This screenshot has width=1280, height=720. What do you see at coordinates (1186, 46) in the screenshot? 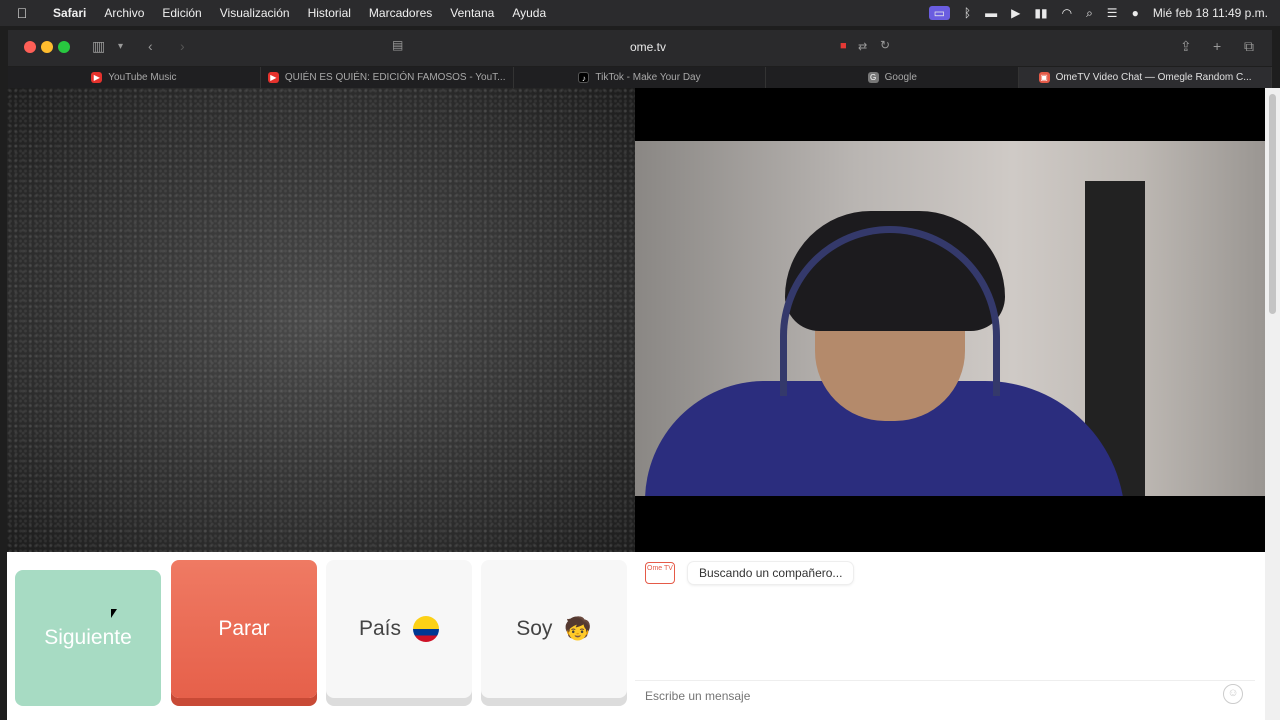
I see `share-icon: ⇪` at bounding box center [1186, 46].